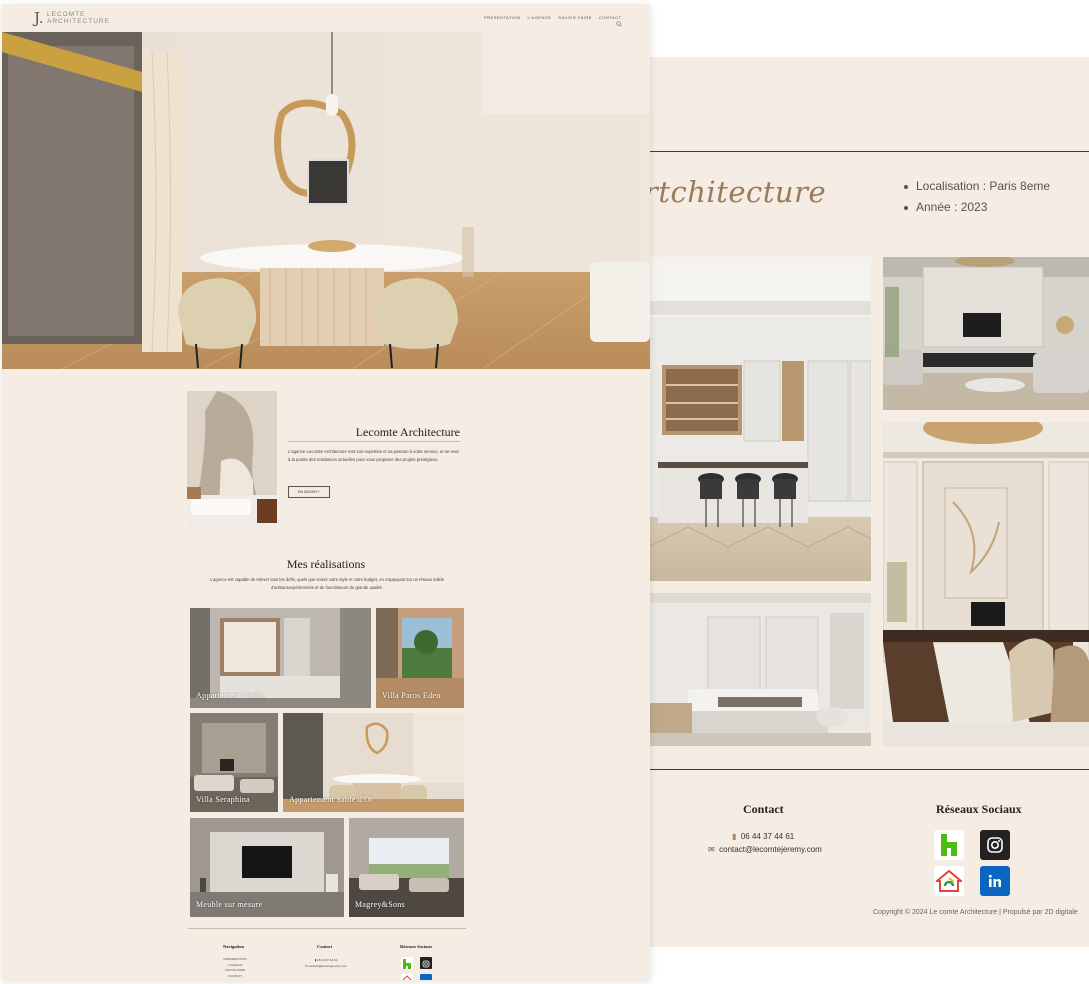 The height and width of the screenshot is (984, 1089). What do you see at coordinates (406, 867) in the screenshot?
I see `project-card-magrey-sons: Magrey&Sons` at bounding box center [406, 867].